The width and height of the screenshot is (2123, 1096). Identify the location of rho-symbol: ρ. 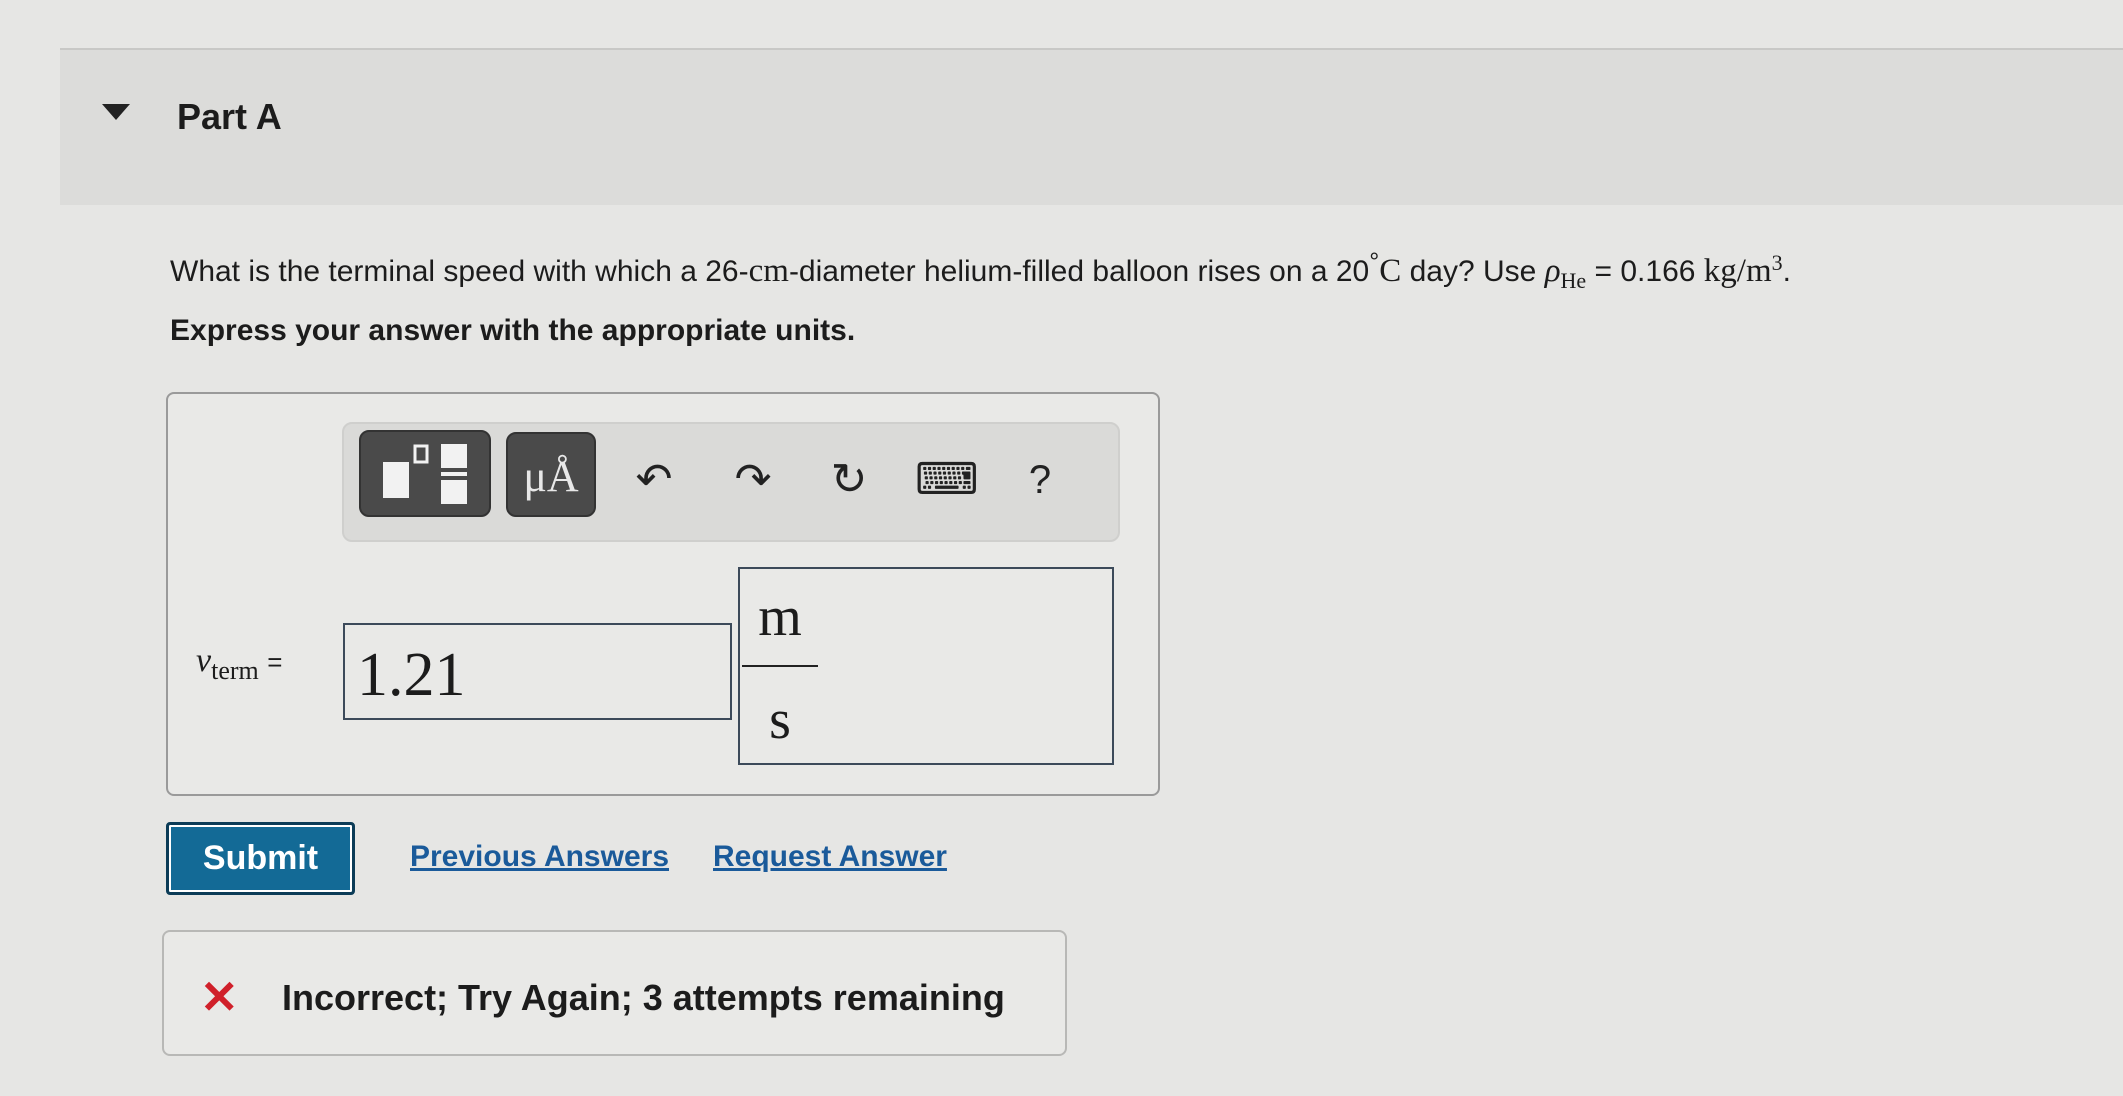
(1552, 271).